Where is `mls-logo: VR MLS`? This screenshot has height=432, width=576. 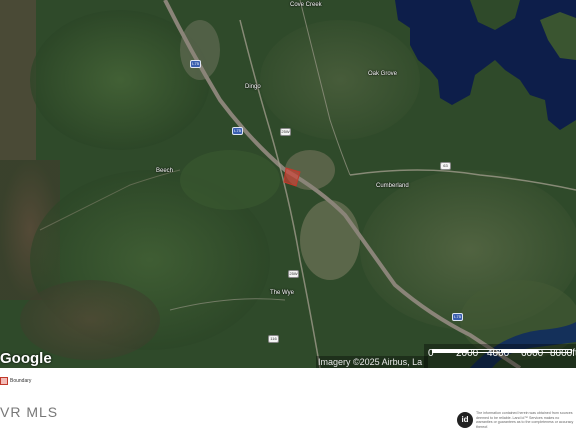 mls-logo: VR MLS is located at coordinates (29, 412).